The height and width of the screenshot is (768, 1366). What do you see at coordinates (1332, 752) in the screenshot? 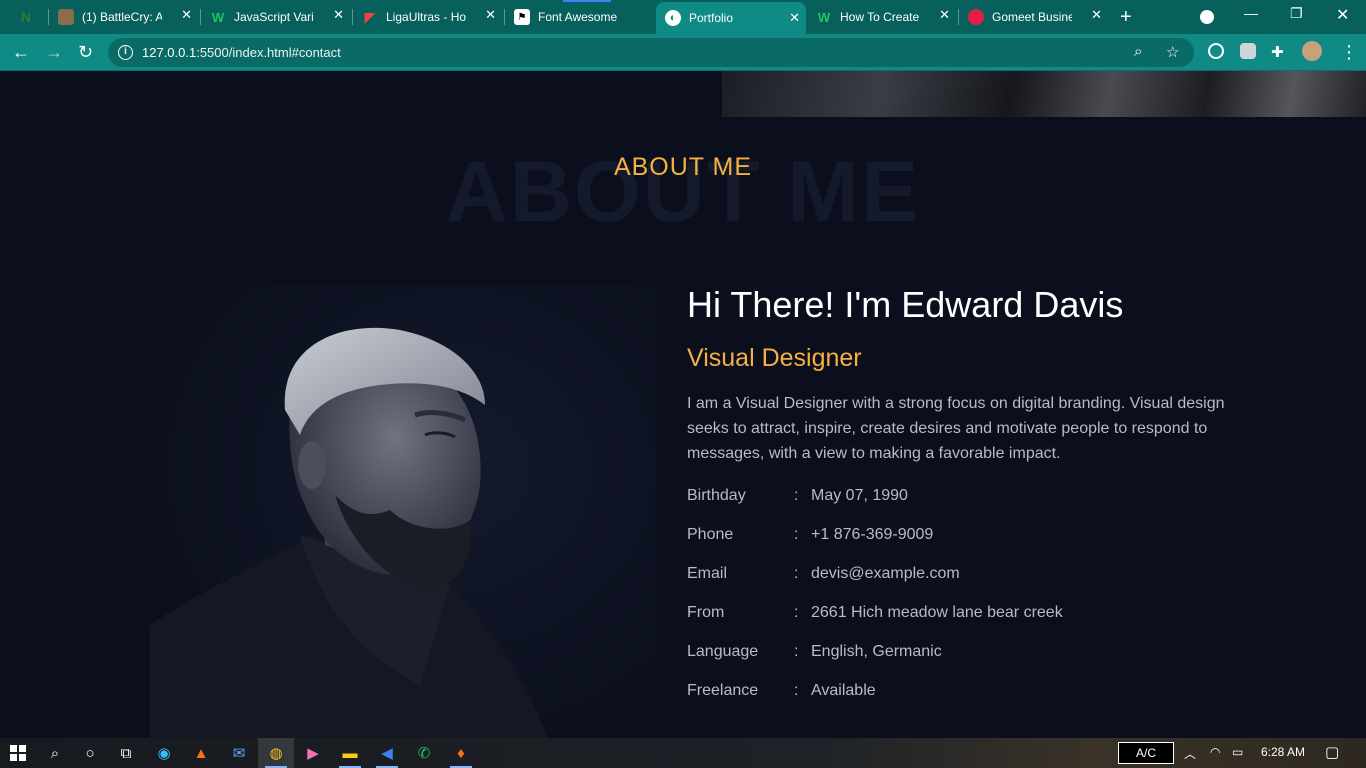
I see `notification-icon: ▢` at bounding box center [1332, 752].